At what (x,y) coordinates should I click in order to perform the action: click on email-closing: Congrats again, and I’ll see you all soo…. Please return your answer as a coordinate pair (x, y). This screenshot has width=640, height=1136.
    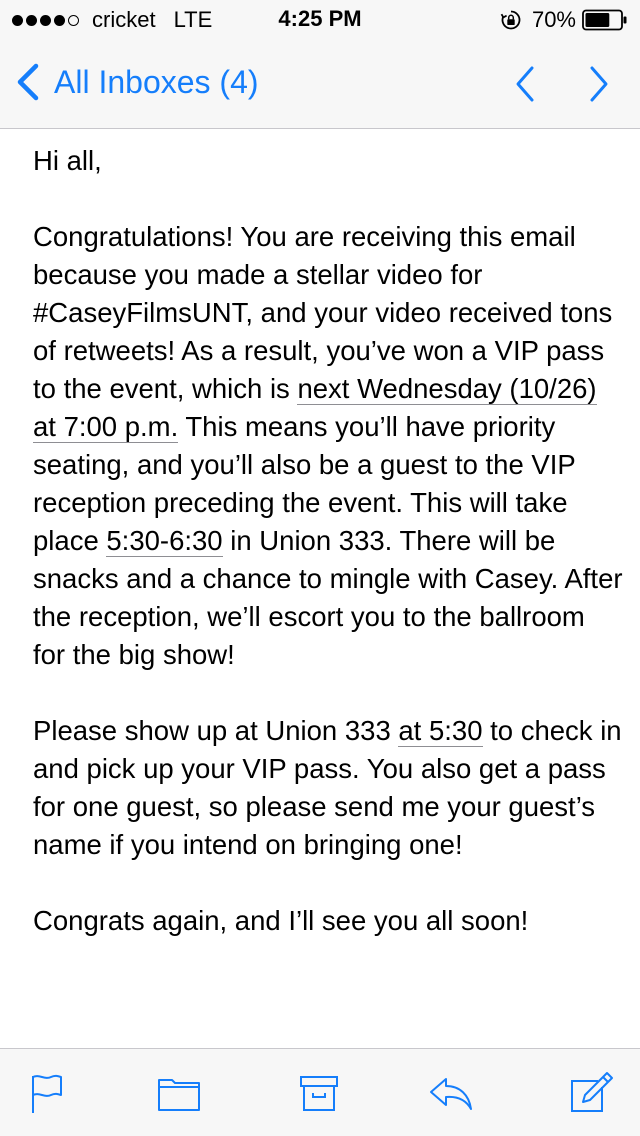
    Looking at the image, I should click on (281, 920).